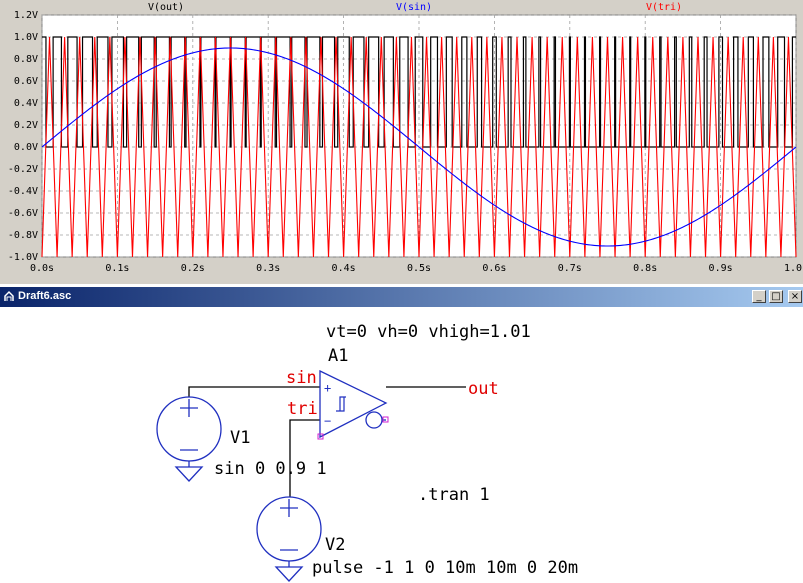  What do you see at coordinates (23, 213) in the screenshot?
I see `y-tick-label: -0.6V` at bounding box center [23, 213].